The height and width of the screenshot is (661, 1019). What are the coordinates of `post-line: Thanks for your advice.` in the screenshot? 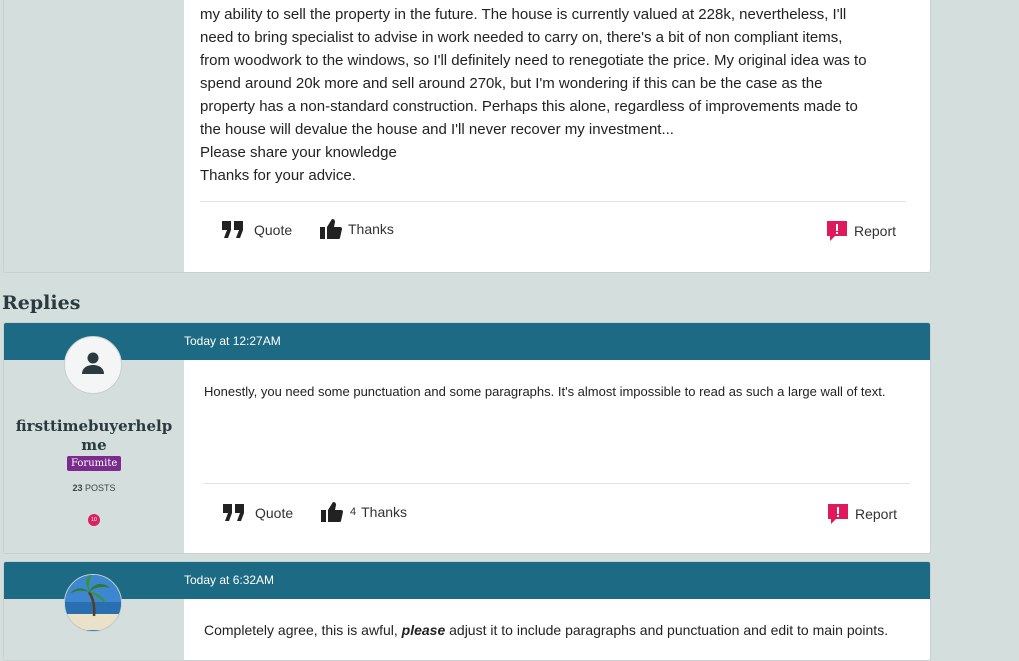 It's located at (278, 175).